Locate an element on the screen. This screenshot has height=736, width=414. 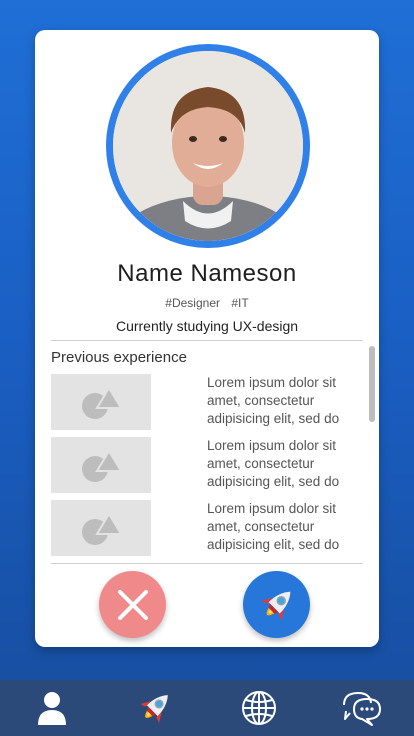
close-icon is located at coordinates (132, 604).